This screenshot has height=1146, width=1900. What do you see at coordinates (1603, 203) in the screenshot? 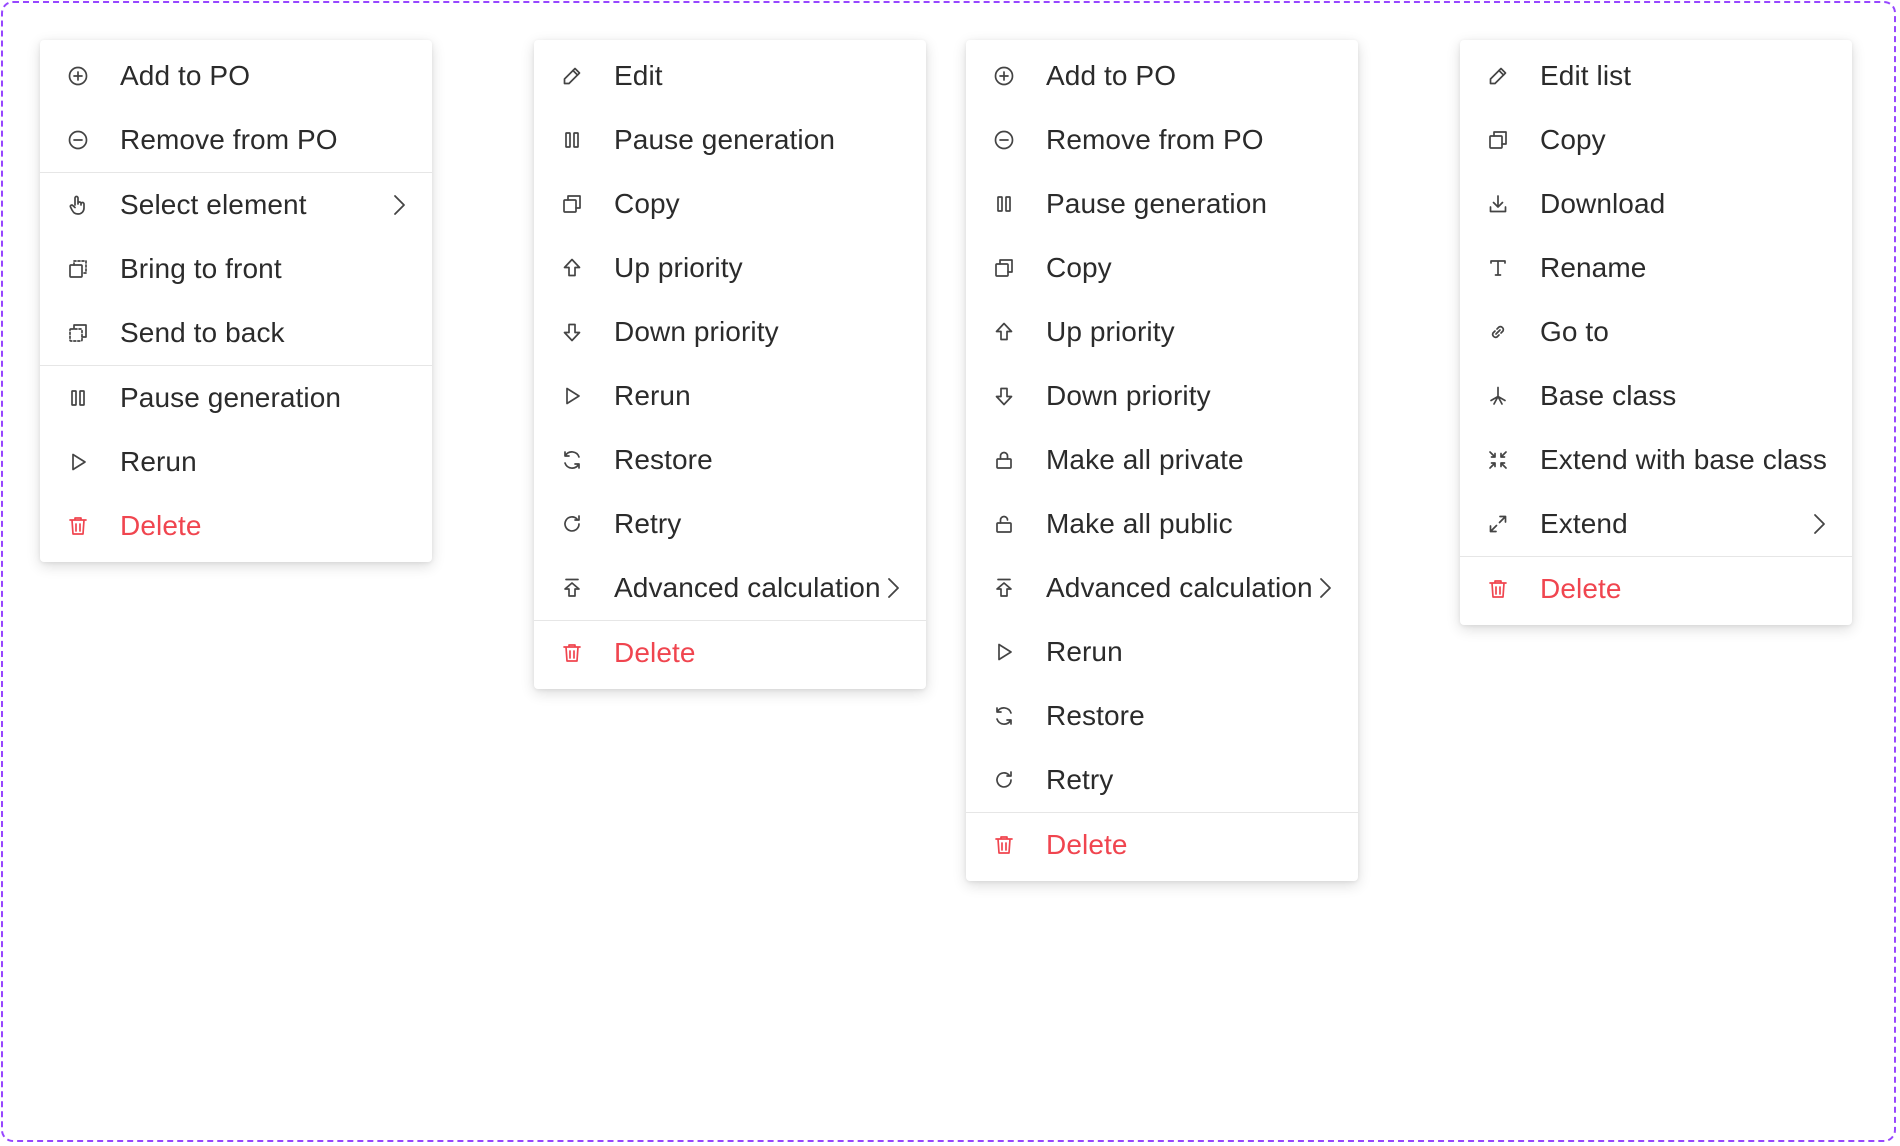
I see `menu-item-label: Download` at bounding box center [1603, 203].